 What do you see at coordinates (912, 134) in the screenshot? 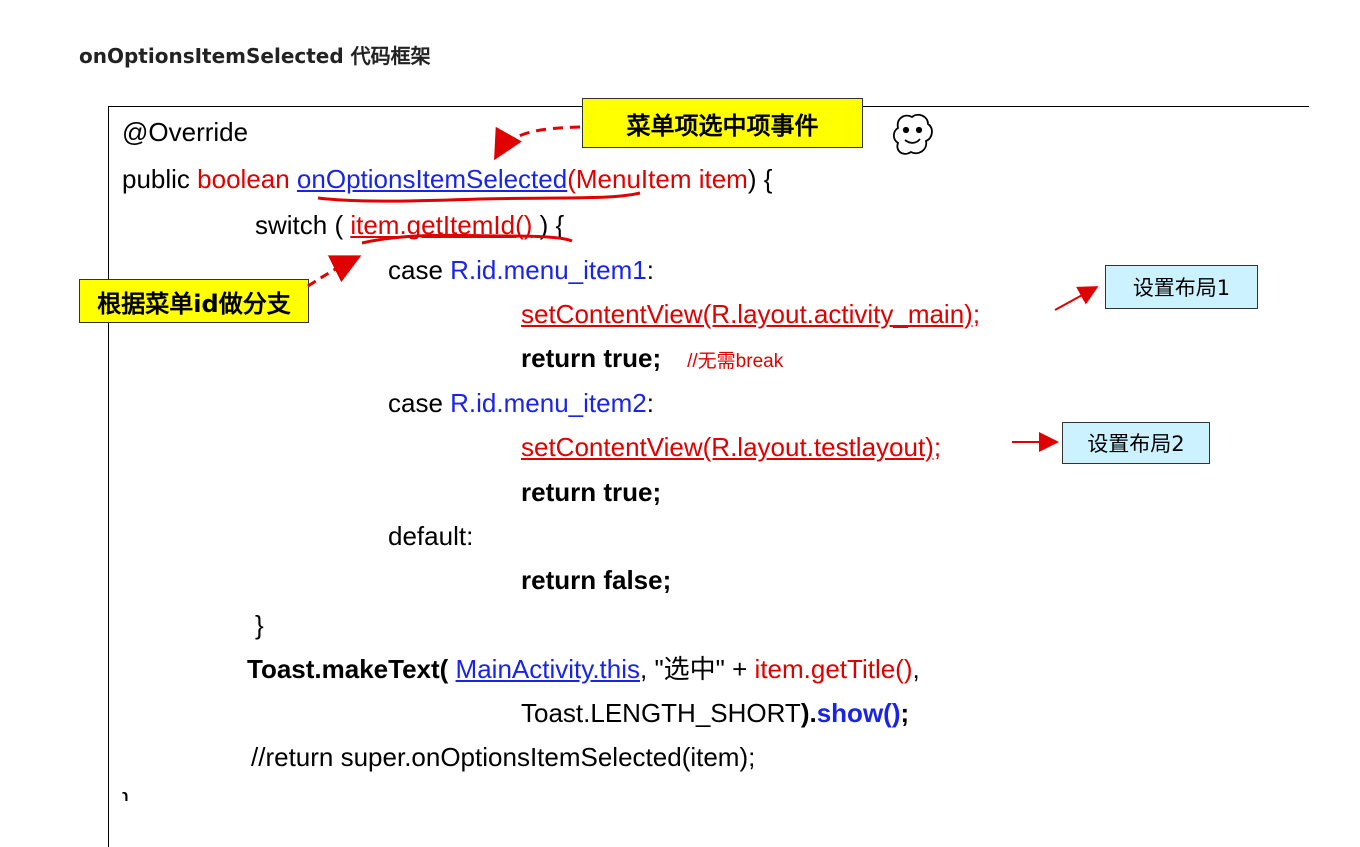
I see `doodle-face-icon` at bounding box center [912, 134].